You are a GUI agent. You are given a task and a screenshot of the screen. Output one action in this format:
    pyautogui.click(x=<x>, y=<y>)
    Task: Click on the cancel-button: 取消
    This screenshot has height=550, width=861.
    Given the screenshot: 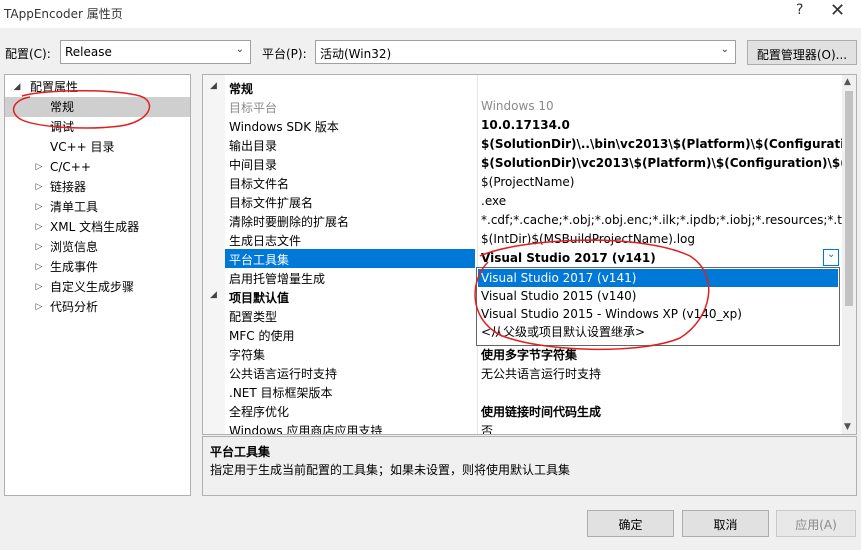 What is the action you would take?
    pyautogui.click(x=725, y=523)
    